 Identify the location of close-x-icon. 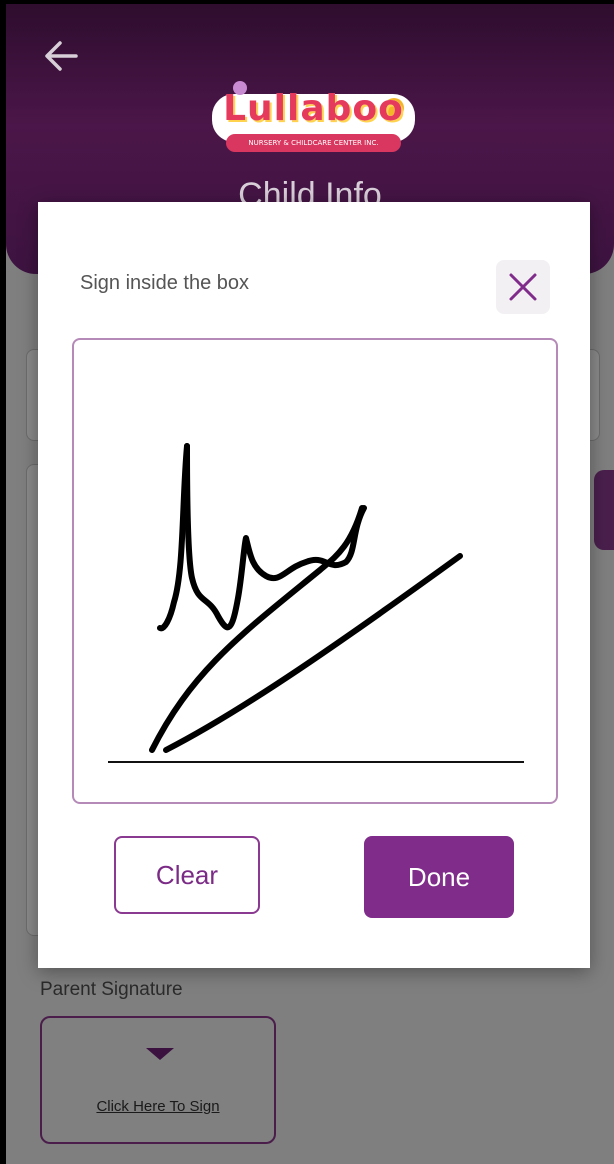
(523, 287).